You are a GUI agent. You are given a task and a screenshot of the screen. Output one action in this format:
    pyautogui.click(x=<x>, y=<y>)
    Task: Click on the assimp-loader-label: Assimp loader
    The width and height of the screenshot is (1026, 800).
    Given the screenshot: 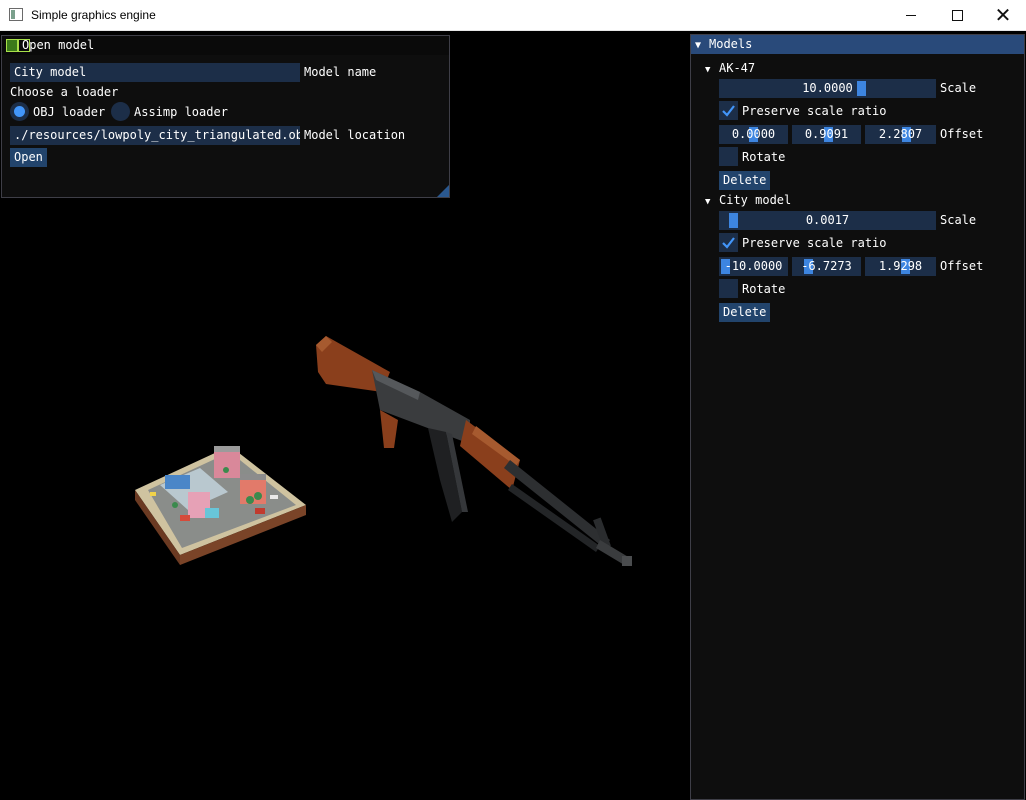 What is the action you would take?
    pyautogui.click(x=181, y=112)
    